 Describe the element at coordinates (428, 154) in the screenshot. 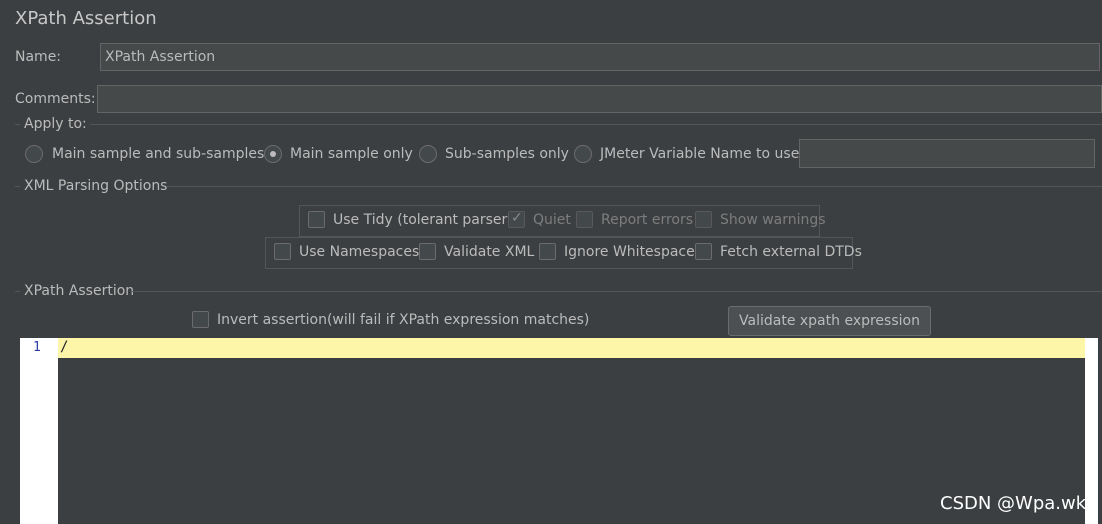

I see `radio-sub-only` at that location.